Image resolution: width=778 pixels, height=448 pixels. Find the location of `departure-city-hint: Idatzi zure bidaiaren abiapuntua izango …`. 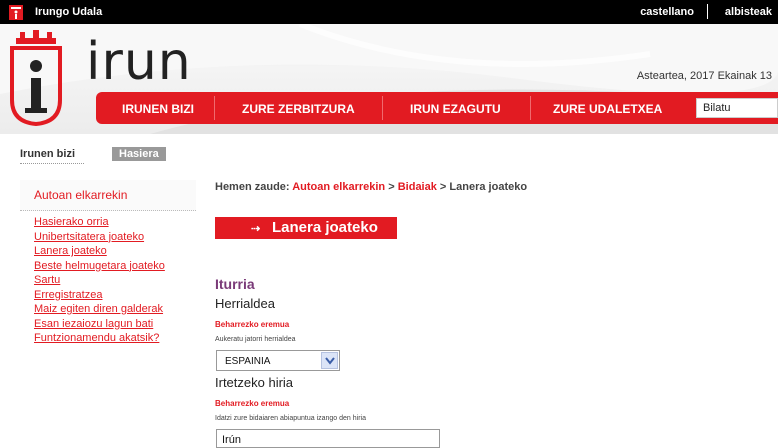

departure-city-hint: Idatzi zure bidaiaren abiapuntua izango … is located at coordinates (290, 418).